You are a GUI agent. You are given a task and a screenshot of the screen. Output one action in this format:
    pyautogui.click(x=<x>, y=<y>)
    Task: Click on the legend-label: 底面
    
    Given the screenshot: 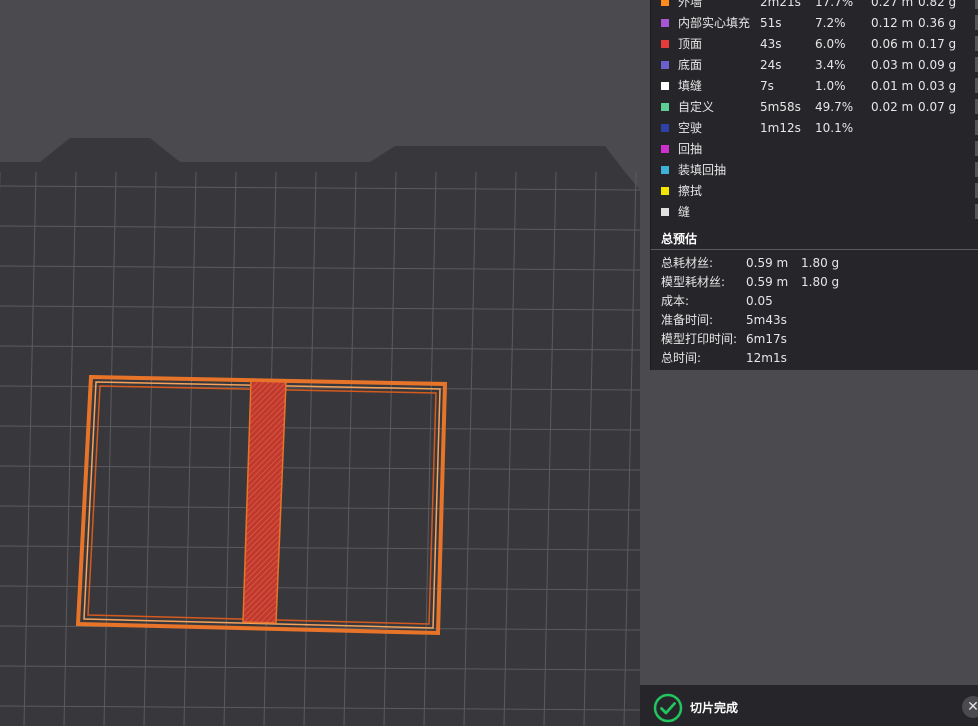 What is the action you would take?
    pyautogui.click(x=690, y=65)
    